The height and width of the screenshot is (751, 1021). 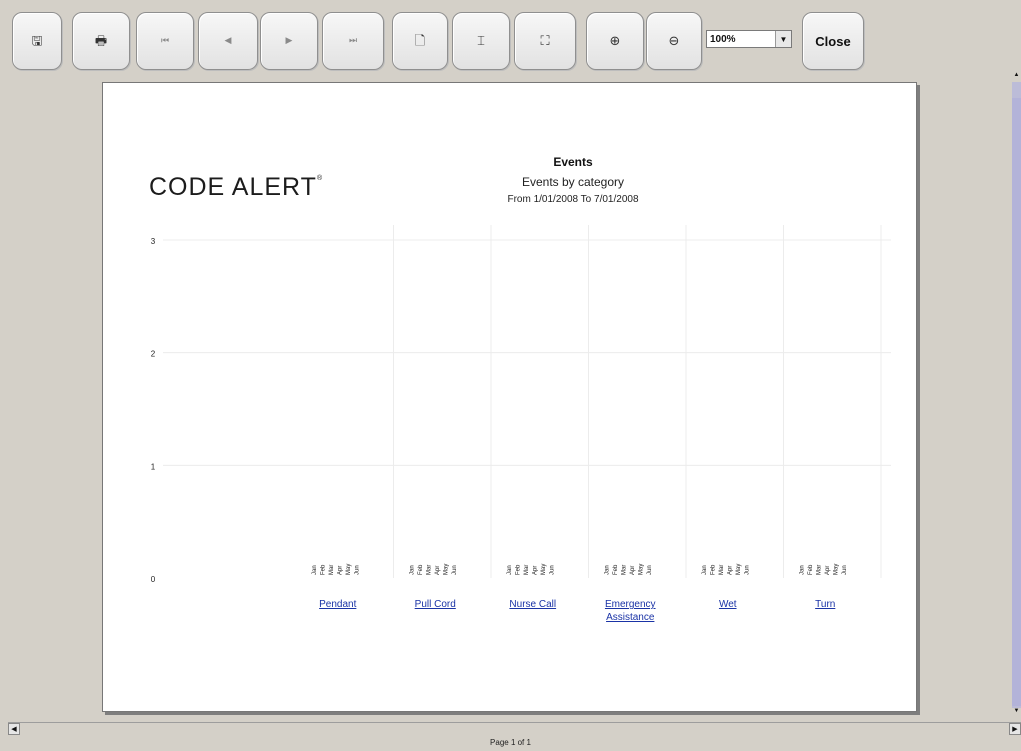 I want to click on last-page-button: ⏭, so click(x=353, y=41).